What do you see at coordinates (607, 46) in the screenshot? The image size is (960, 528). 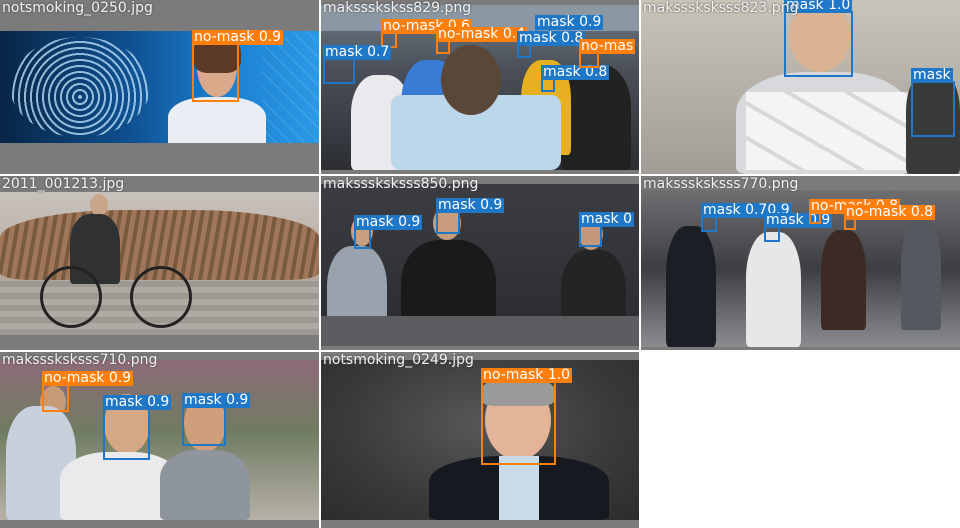 I see `detection-label: no-mas` at bounding box center [607, 46].